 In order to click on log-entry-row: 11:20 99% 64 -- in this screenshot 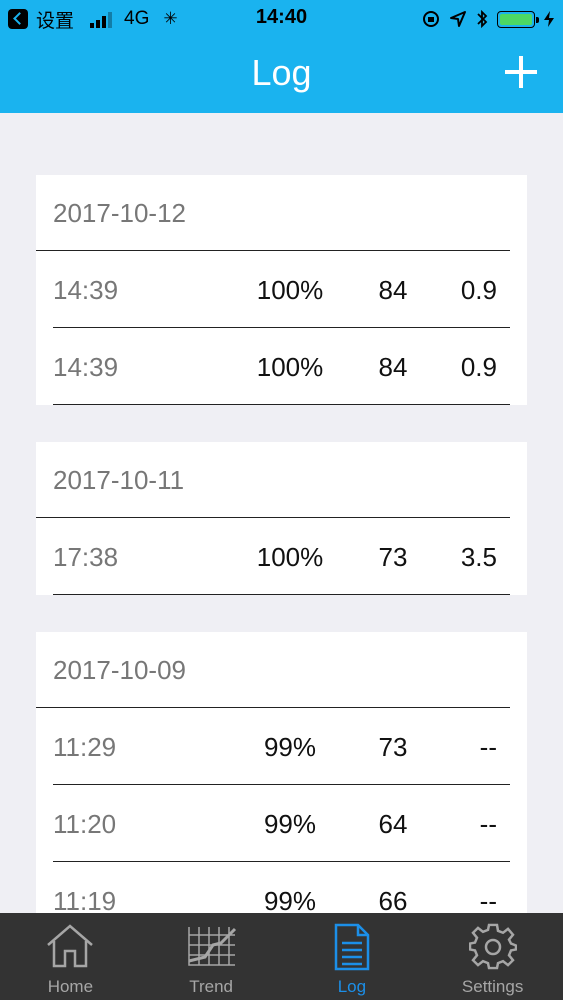, I will do `click(281, 823)`.